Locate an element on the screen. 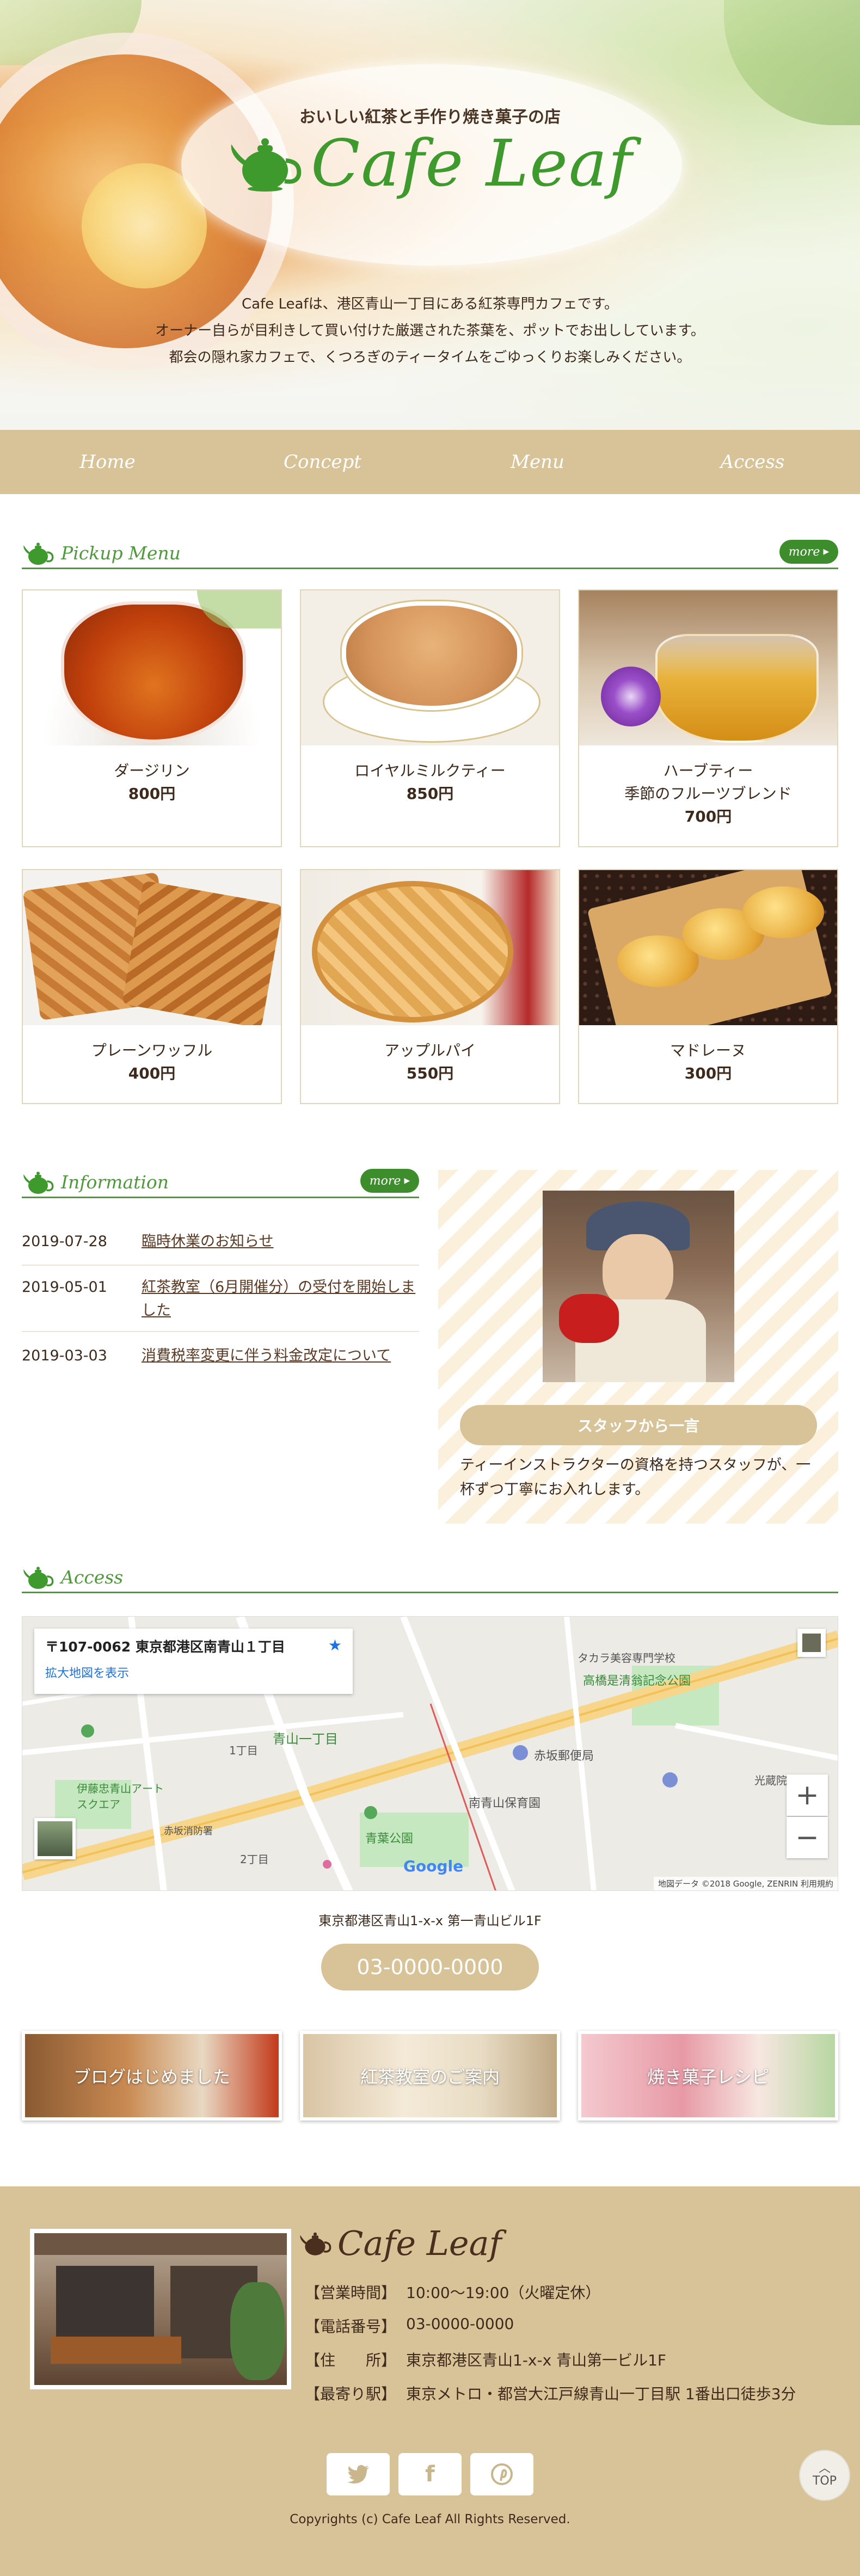 This screenshot has width=860, height=2576. staff-comment-button: スタッフから一言 is located at coordinates (638, 1425).